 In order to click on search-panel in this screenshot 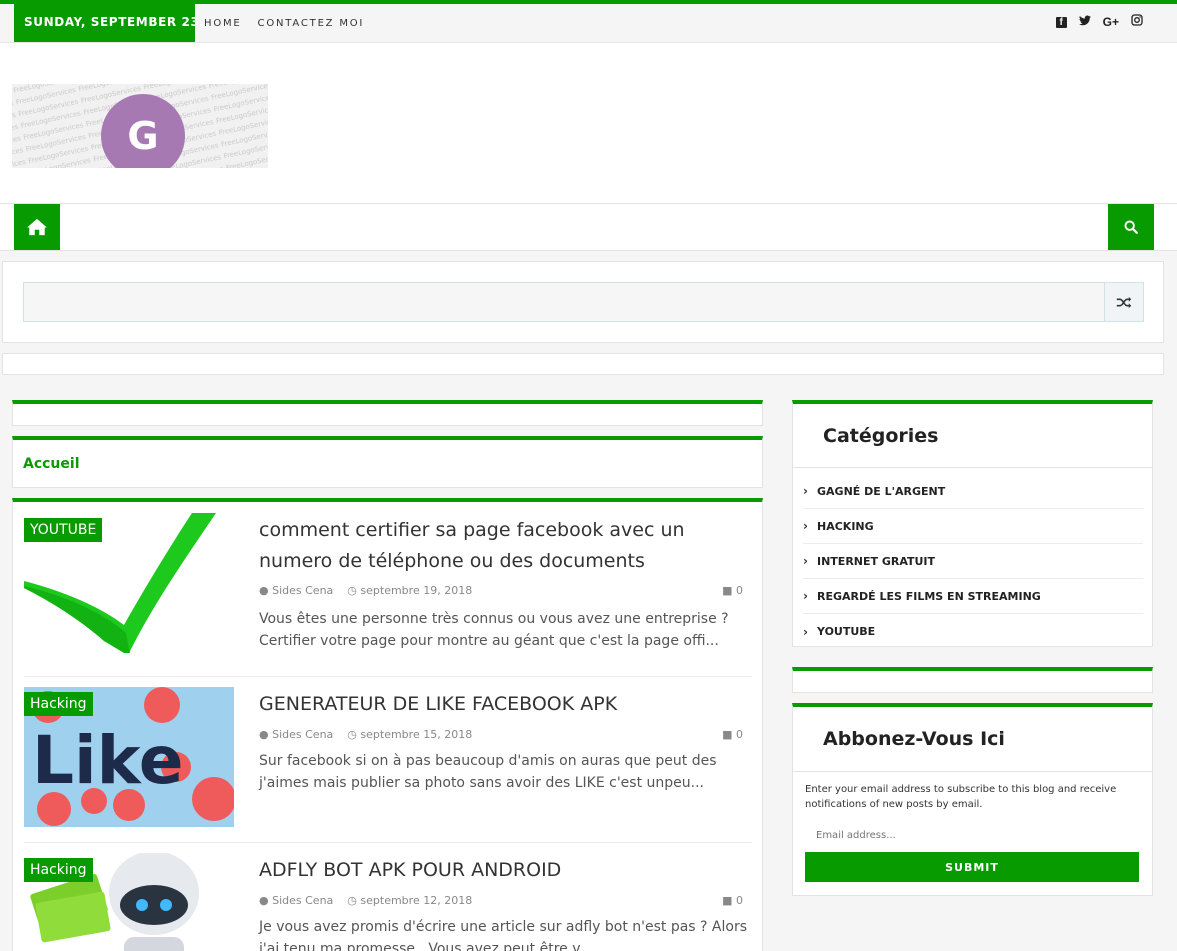, I will do `click(583, 302)`.